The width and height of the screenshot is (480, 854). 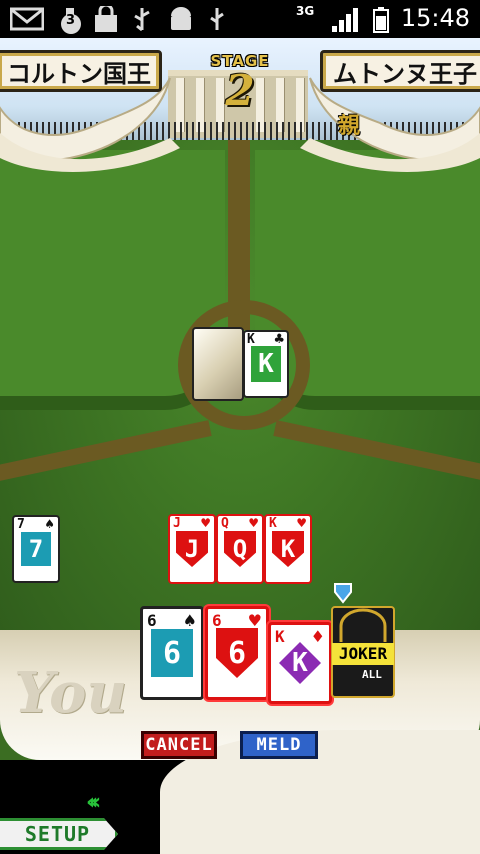 What do you see at coordinates (71, 20) in the screenshot?
I see `notification-count: 3` at bounding box center [71, 20].